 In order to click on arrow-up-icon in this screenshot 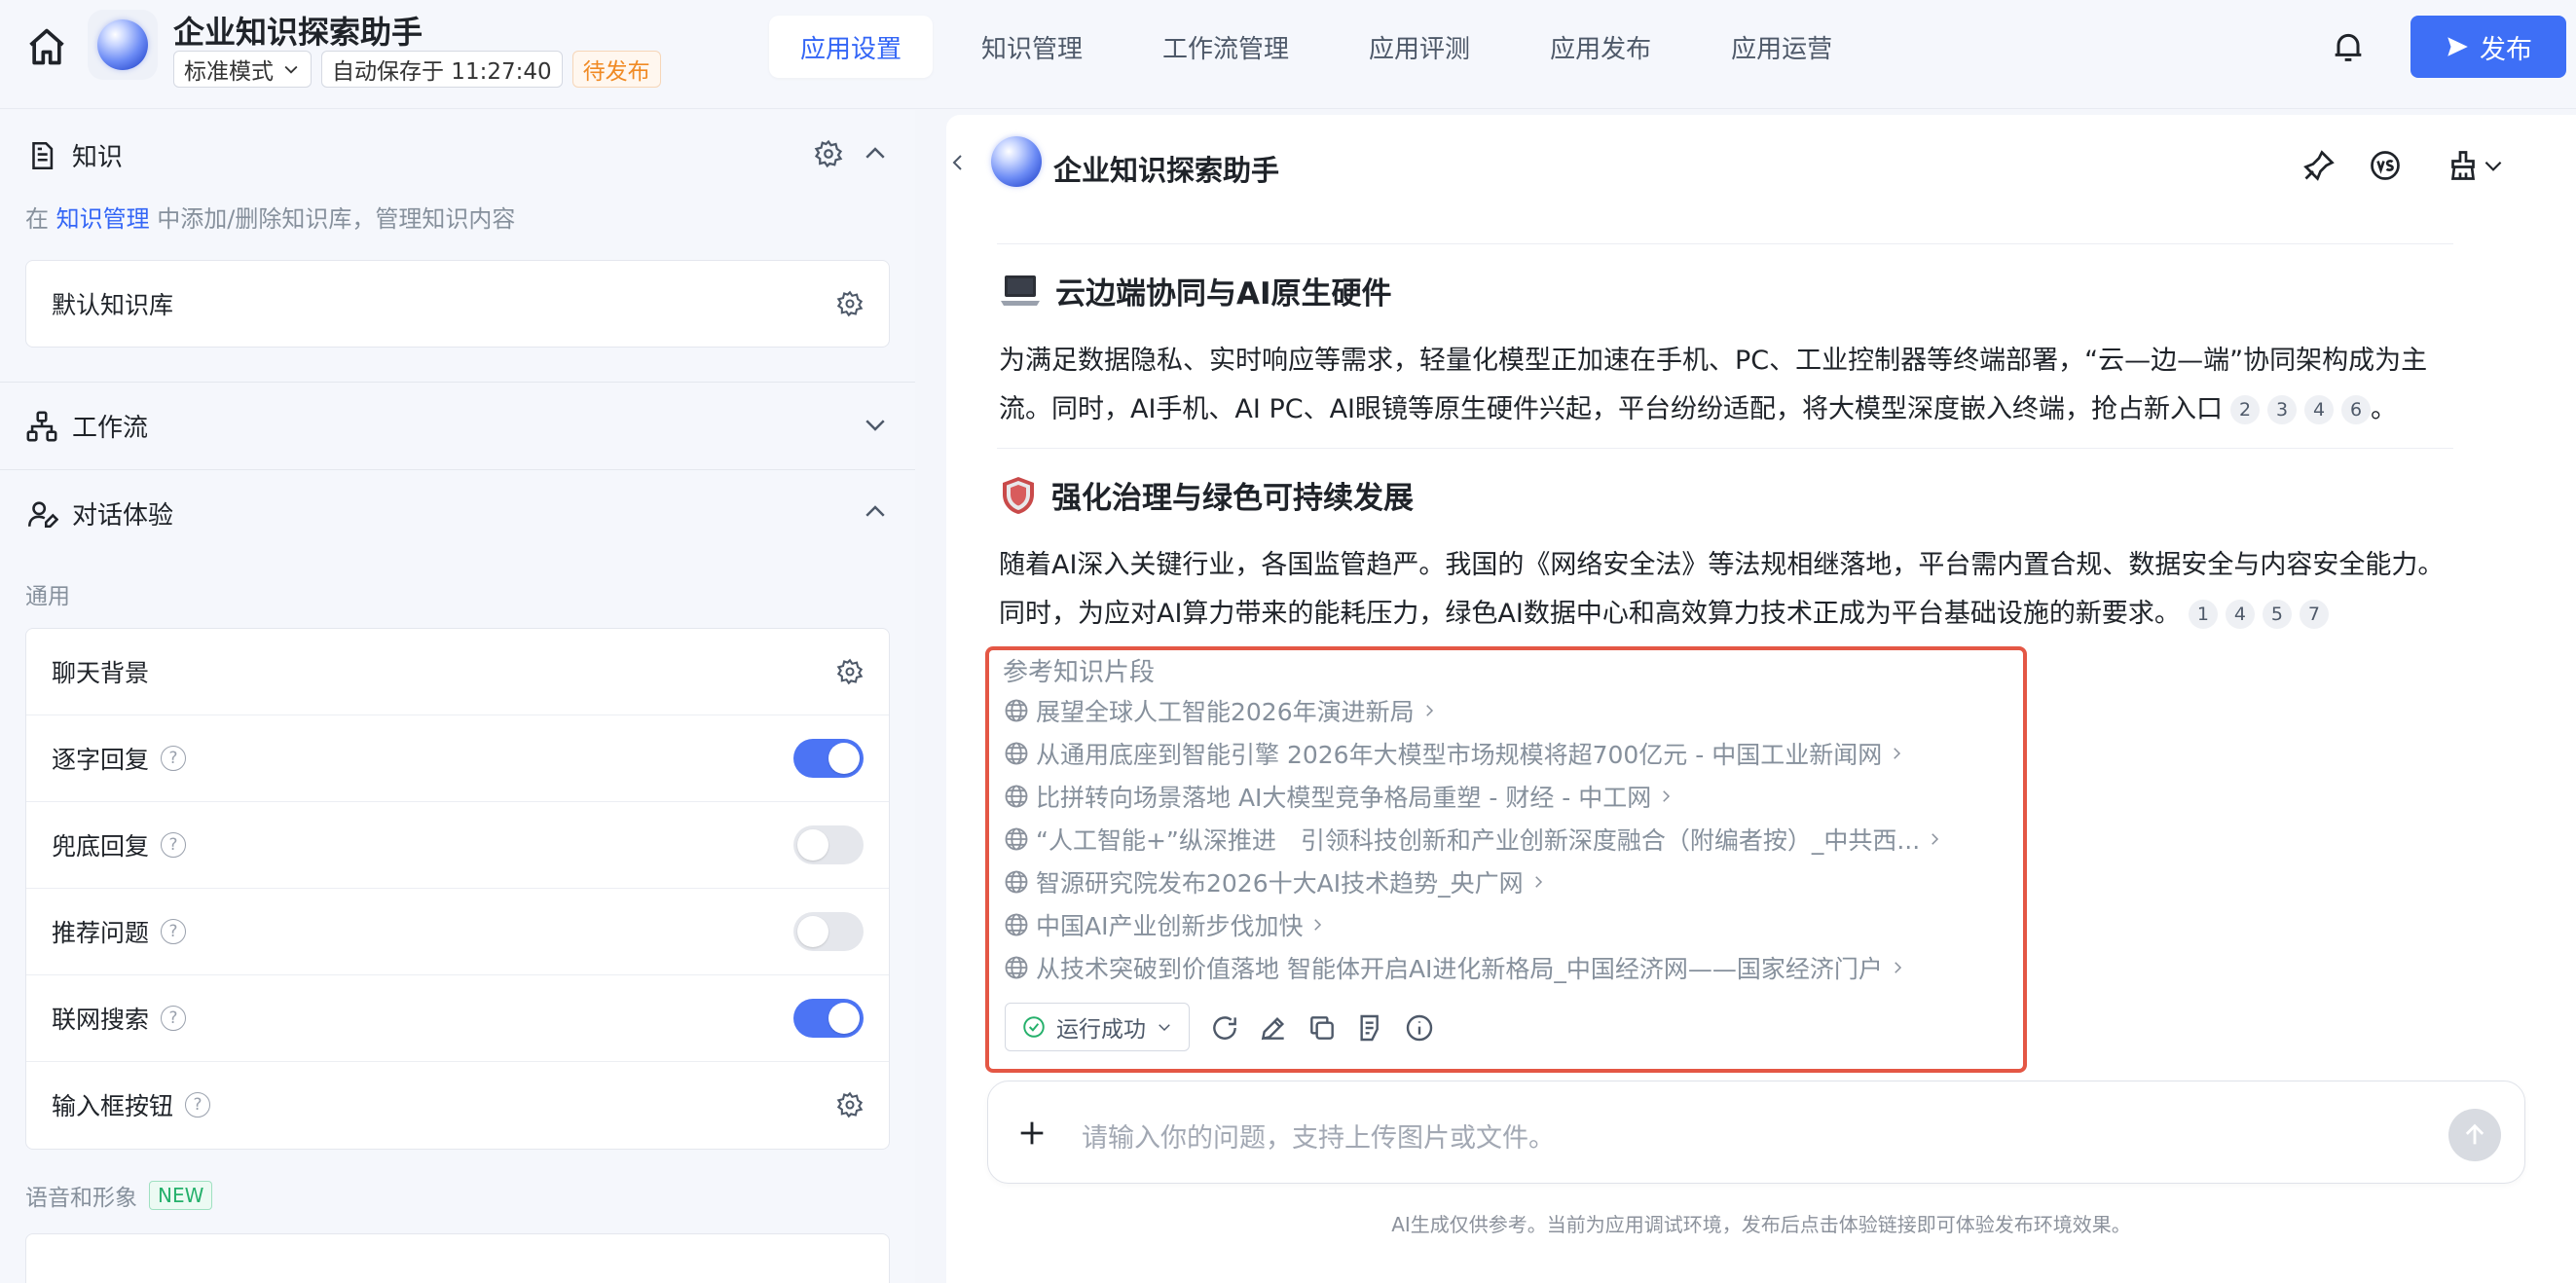, I will do `click(2474, 1134)`.